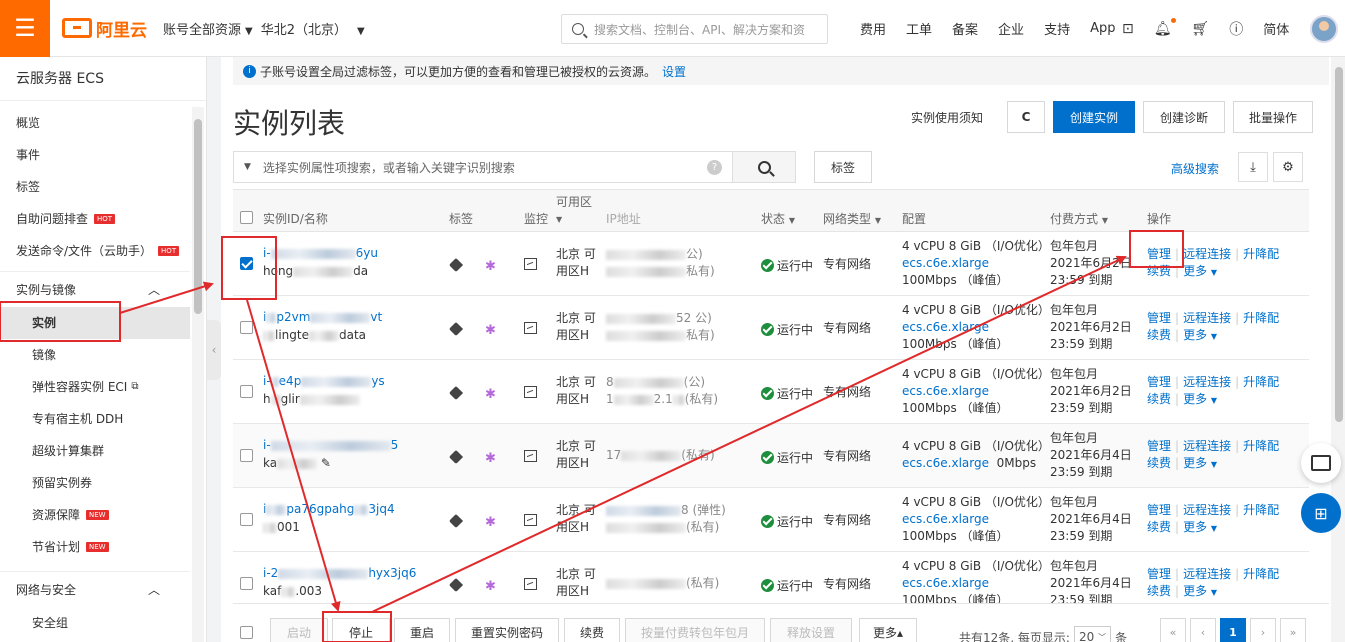  Describe the element at coordinates (315, 28) in the screenshot. I see `region-select: 华北2（北京） ▼` at that location.